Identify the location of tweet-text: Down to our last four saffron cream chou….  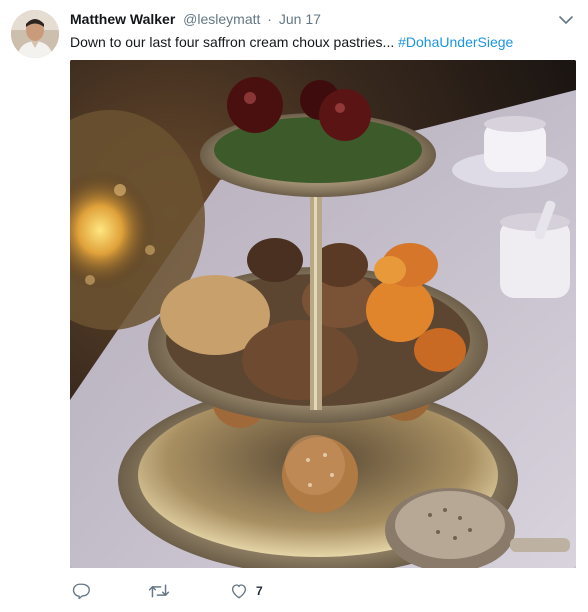
(319, 42).